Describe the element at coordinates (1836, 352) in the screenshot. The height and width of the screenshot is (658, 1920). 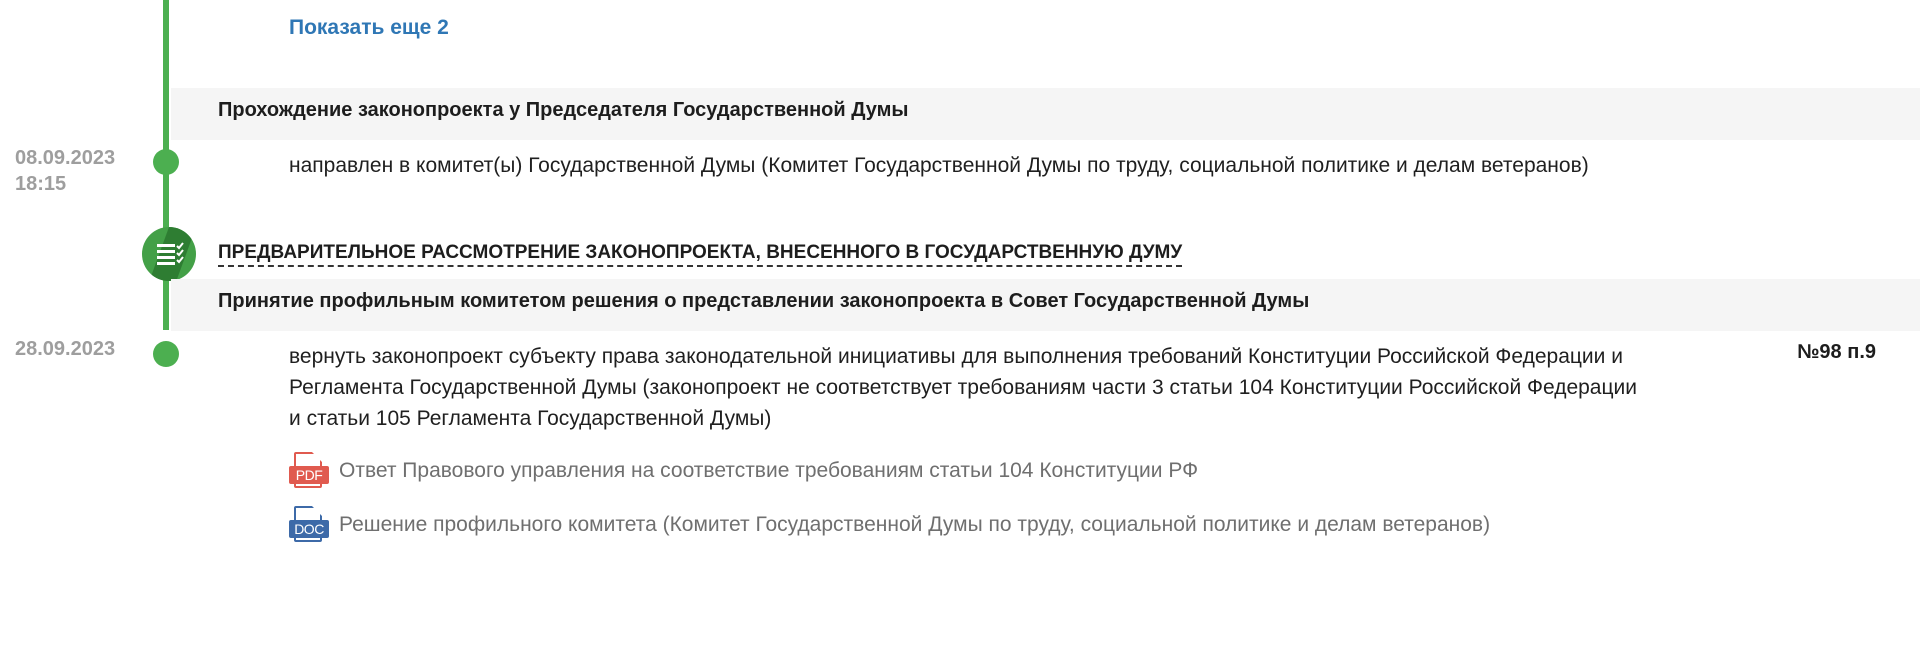
I see `protocol-number: №98 п.9` at that location.